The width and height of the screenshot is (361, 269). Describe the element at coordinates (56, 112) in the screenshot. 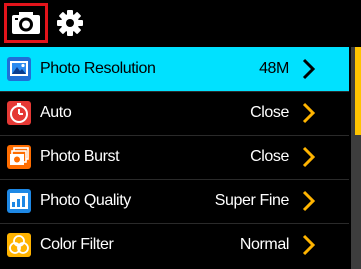

I see `menu-item-label: Auto` at that location.